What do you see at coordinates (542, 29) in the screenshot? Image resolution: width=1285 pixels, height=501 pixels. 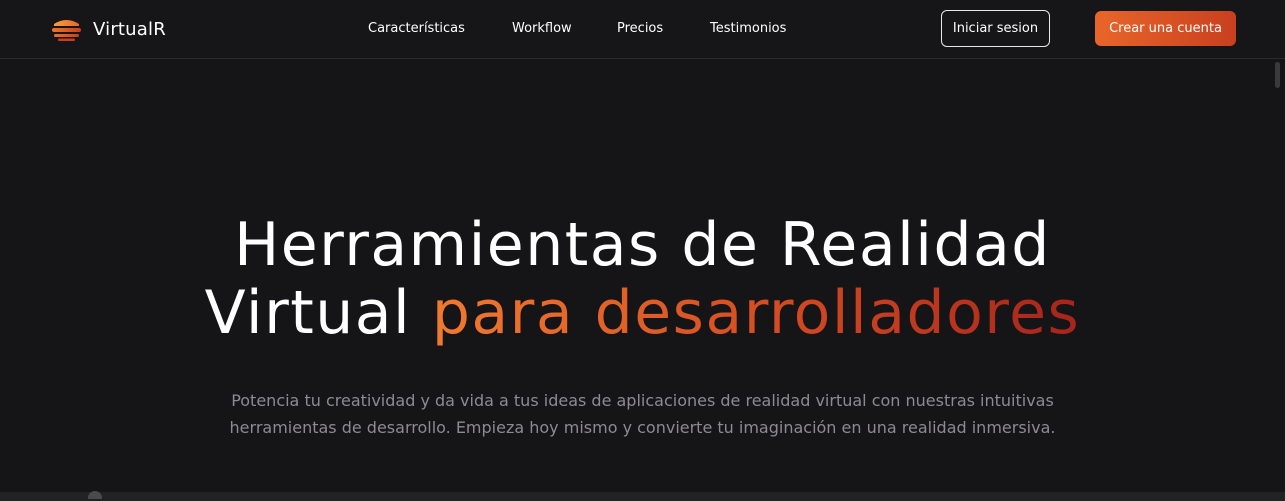 I see `nav-link-workflow: Workflow` at bounding box center [542, 29].